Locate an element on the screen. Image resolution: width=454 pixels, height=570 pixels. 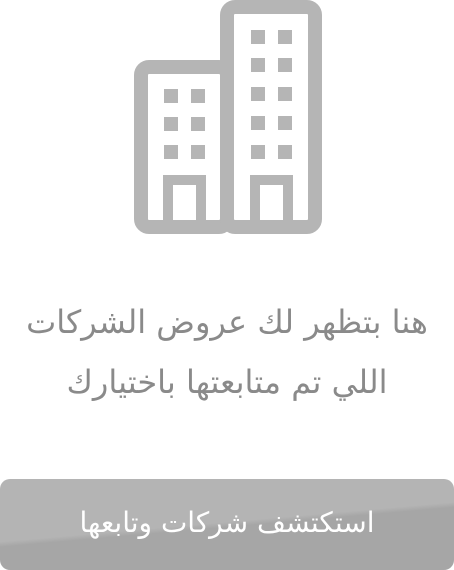
explore-companies-button-label: استكتشف شركات وتابعها is located at coordinates (227, 522).